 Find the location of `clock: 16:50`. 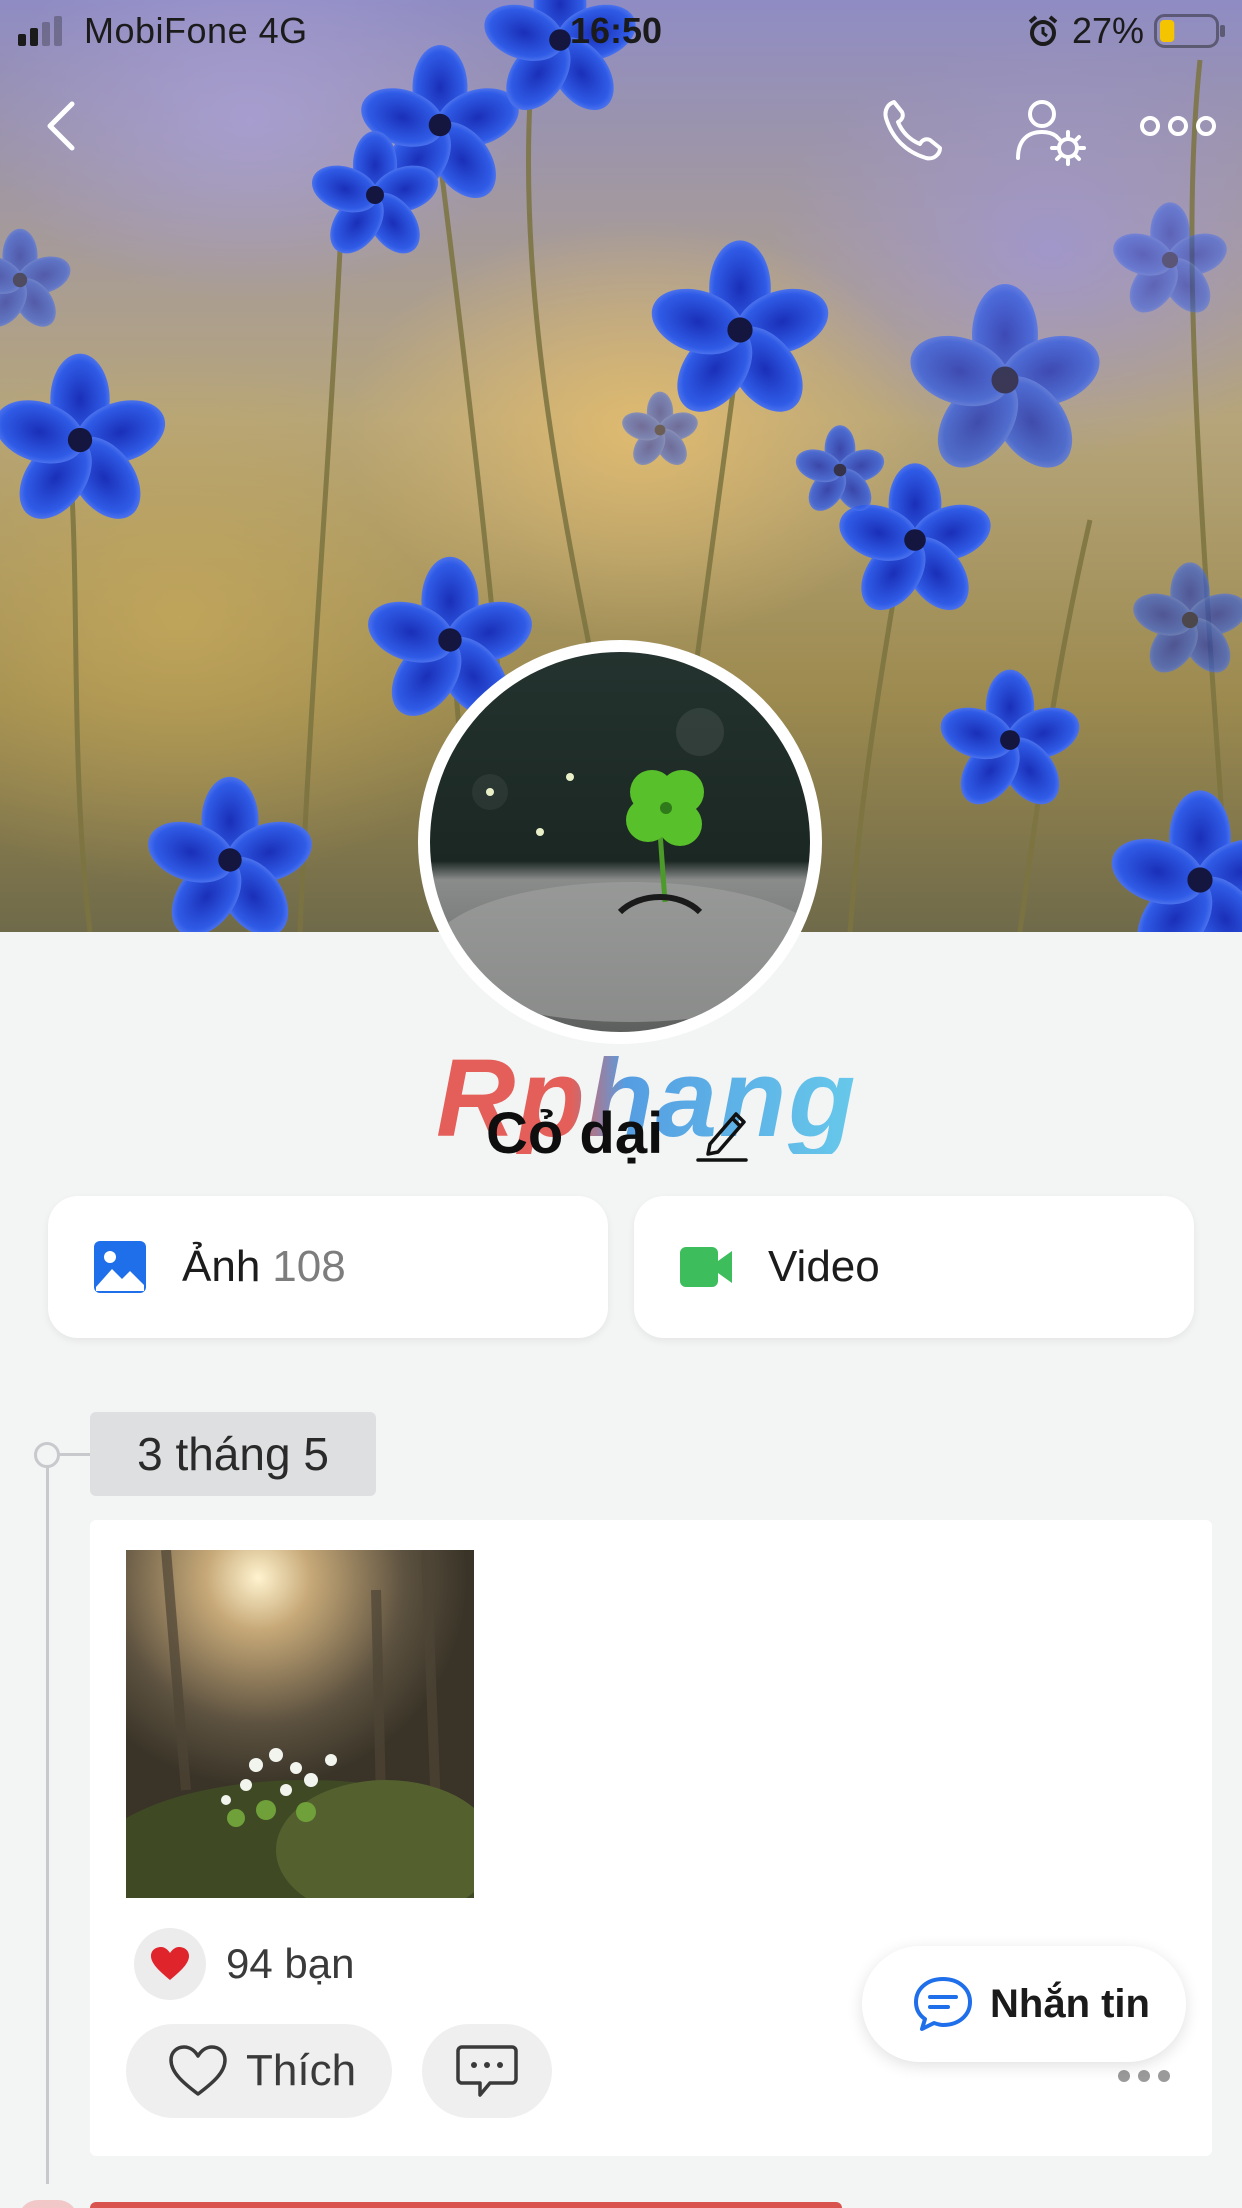

clock: 16:50 is located at coordinates (616, 30).